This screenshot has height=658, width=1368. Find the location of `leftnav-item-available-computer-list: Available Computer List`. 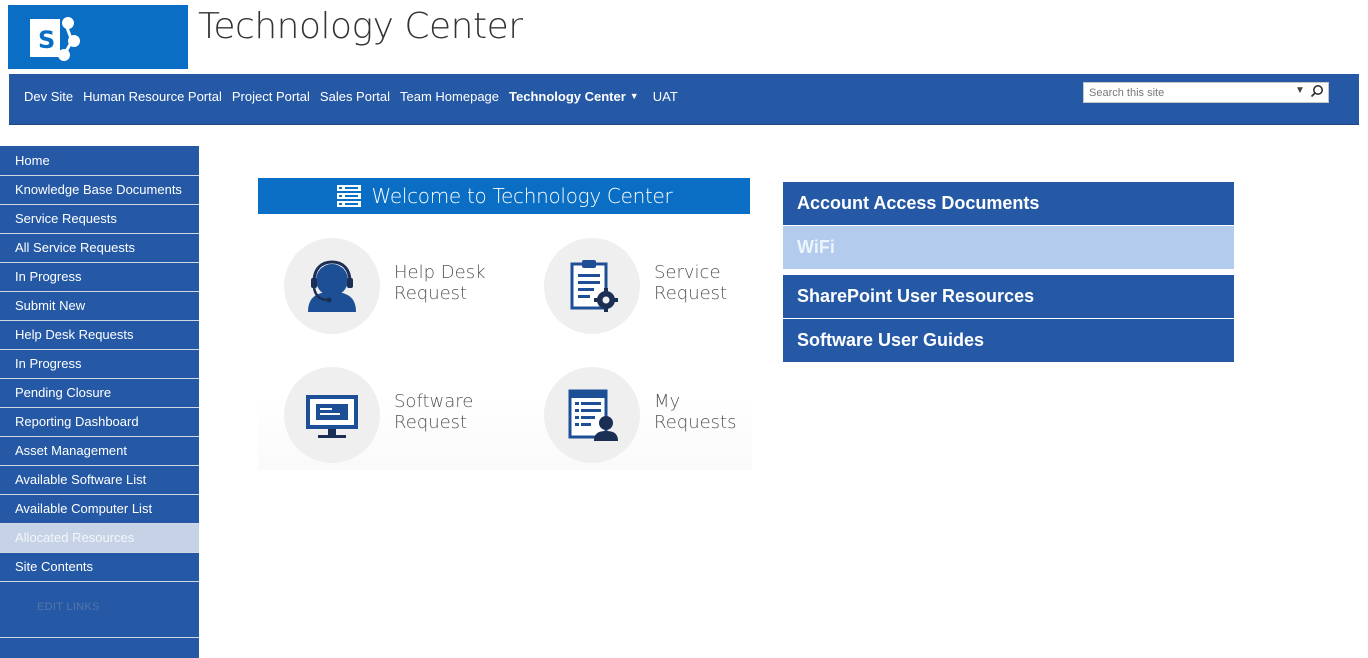

leftnav-item-available-computer-list: Available Computer List is located at coordinates (99, 509).